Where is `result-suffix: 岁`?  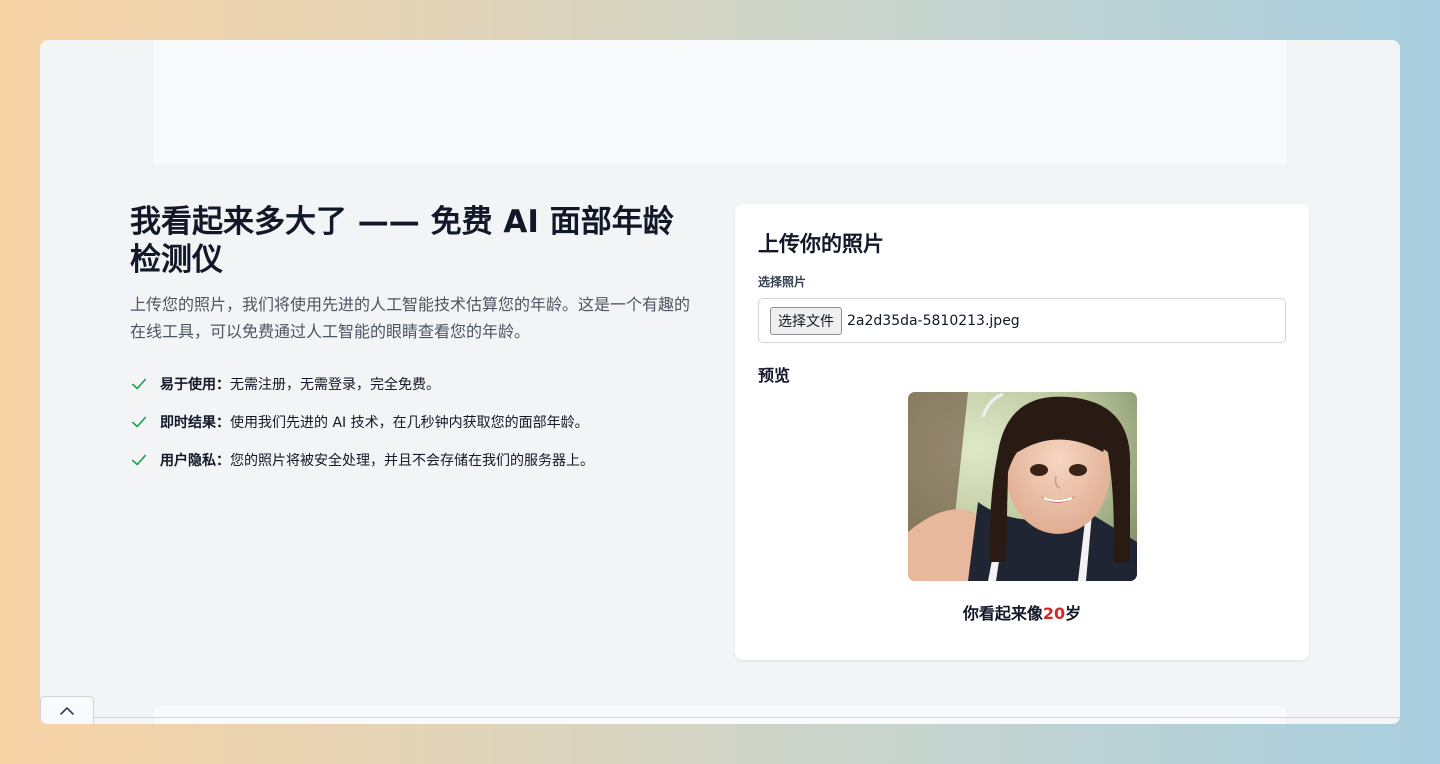 result-suffix: 岁 is located at coordinates (1073, 613).